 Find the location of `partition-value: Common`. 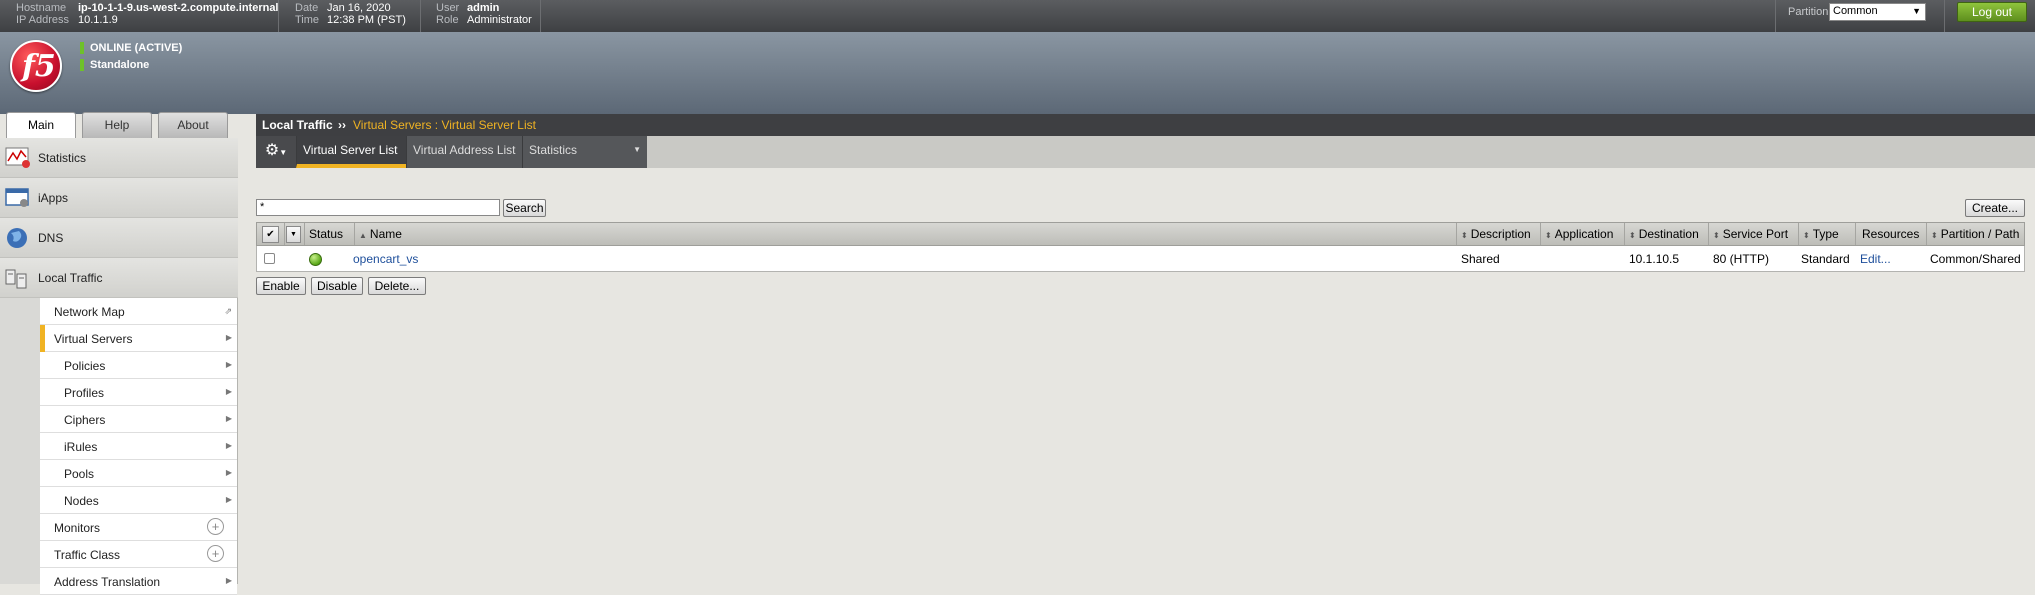

partition-value: Common is located at coordinates (1855, 11).